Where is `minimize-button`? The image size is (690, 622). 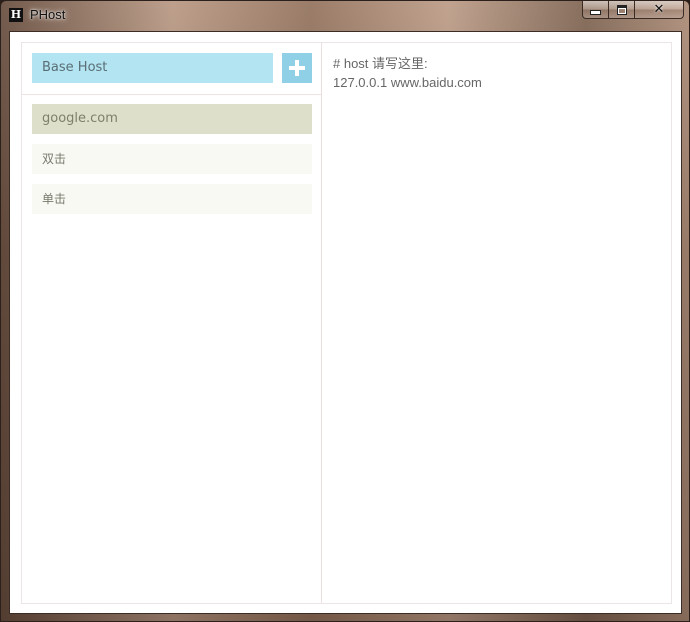
minimize-button is located at coordinates (595, 10).